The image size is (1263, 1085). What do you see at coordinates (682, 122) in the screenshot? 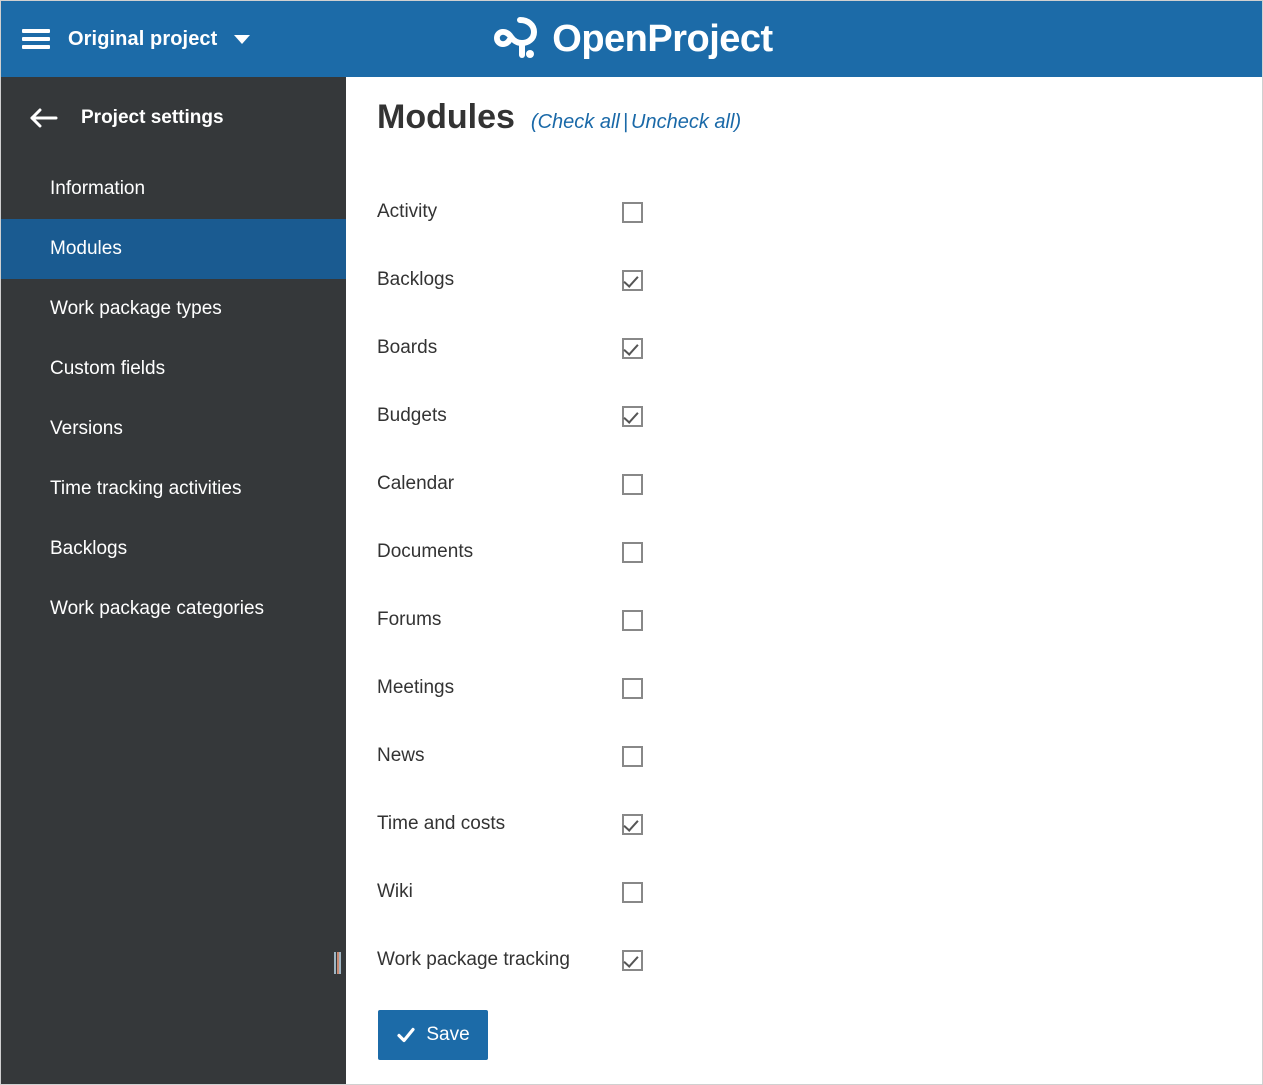
I see `uncheck-all-link: Uncheck all` at bounding box center [682, 122].